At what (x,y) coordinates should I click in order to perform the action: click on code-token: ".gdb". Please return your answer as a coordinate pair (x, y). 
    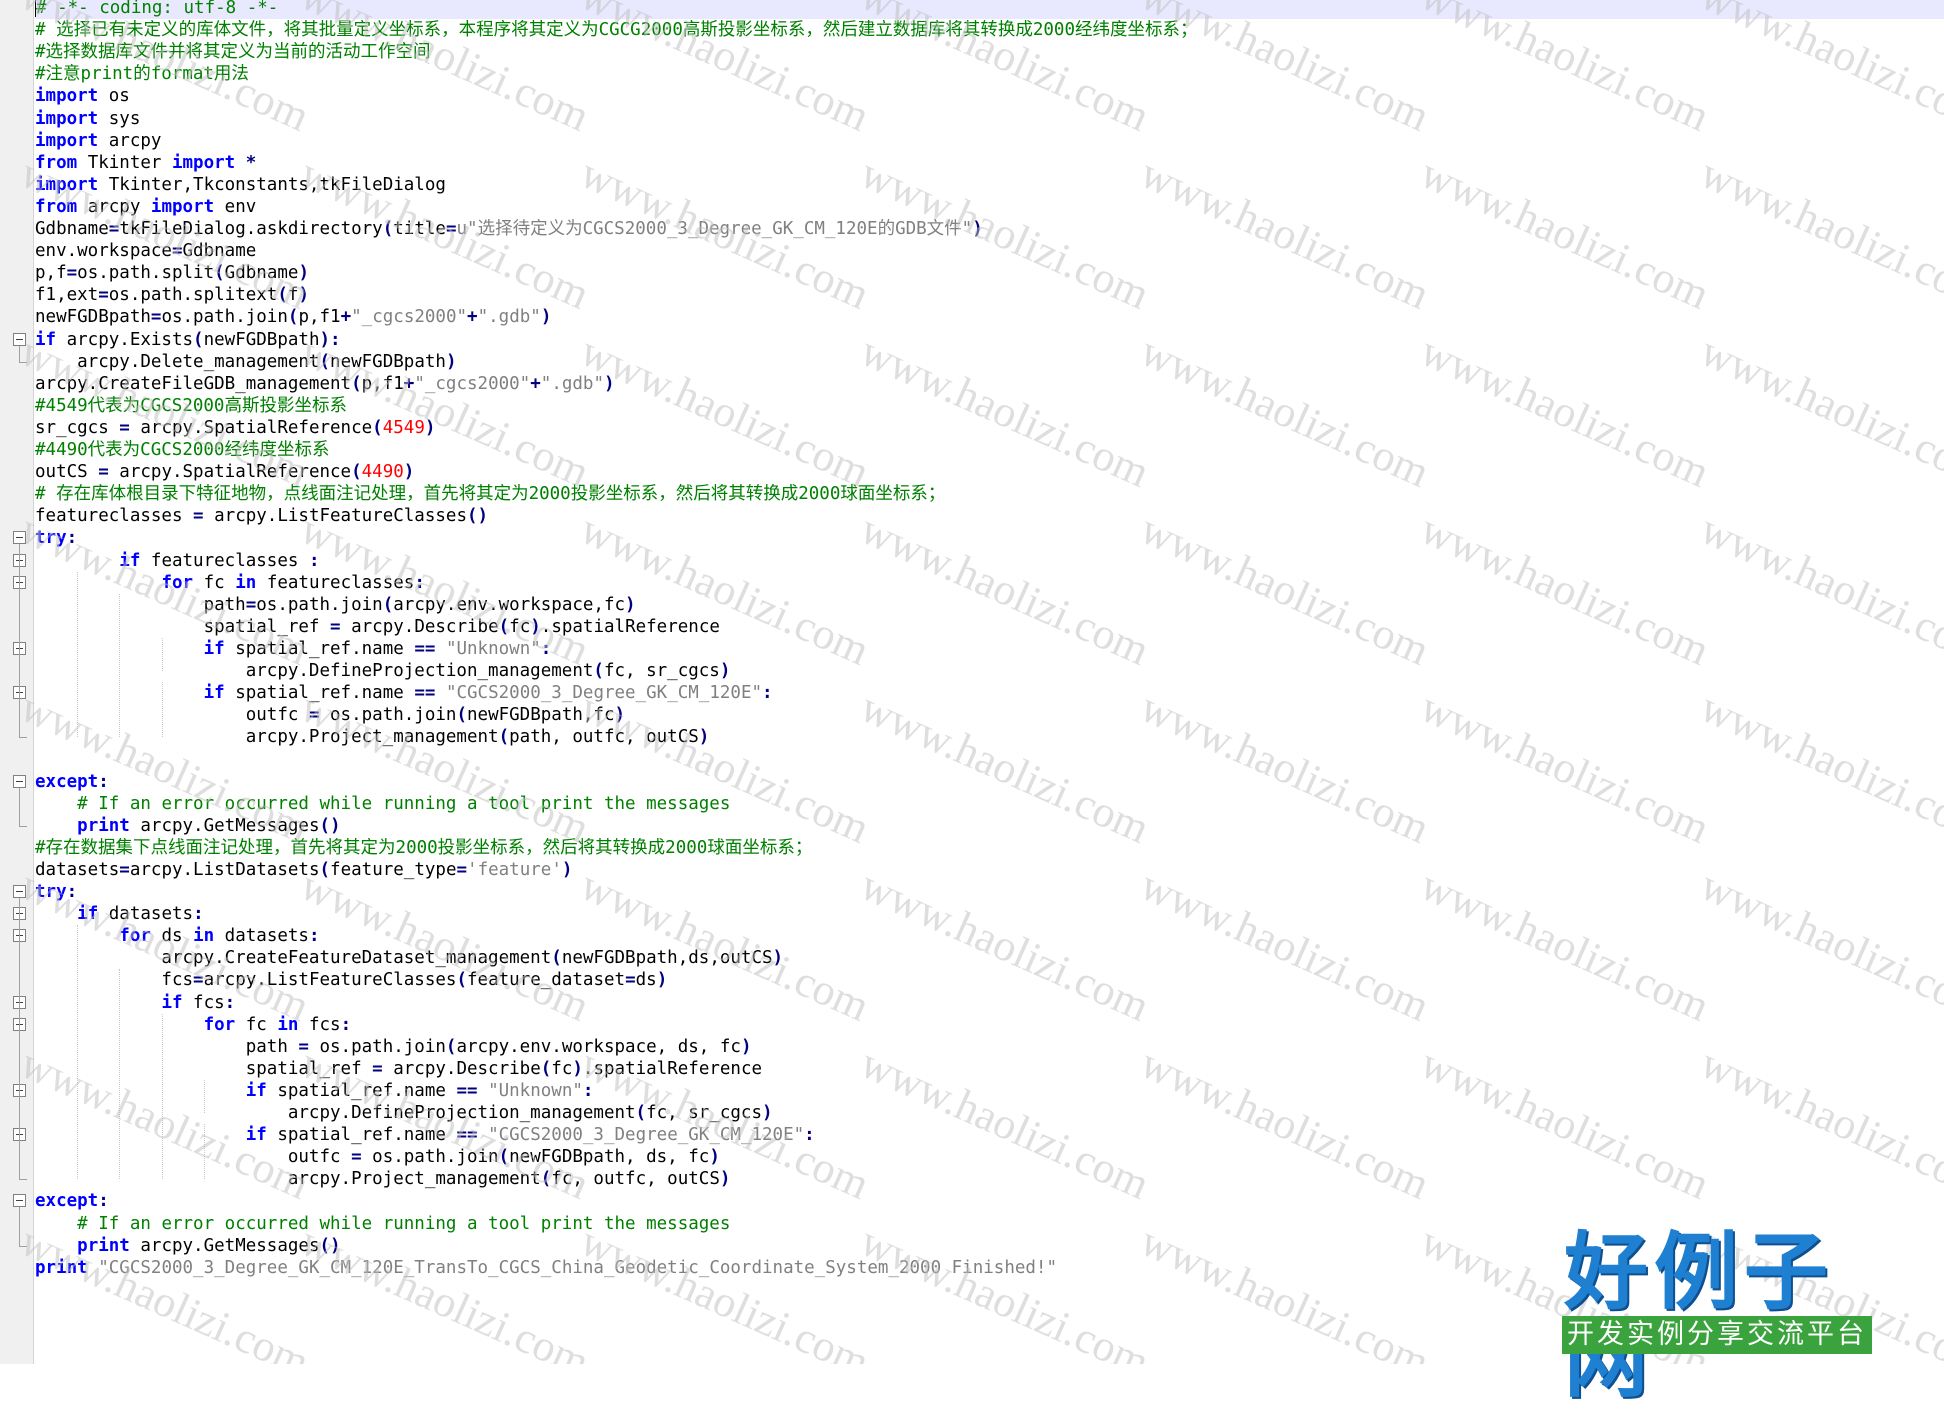
    Looking at the image, I should click on (509, 317).